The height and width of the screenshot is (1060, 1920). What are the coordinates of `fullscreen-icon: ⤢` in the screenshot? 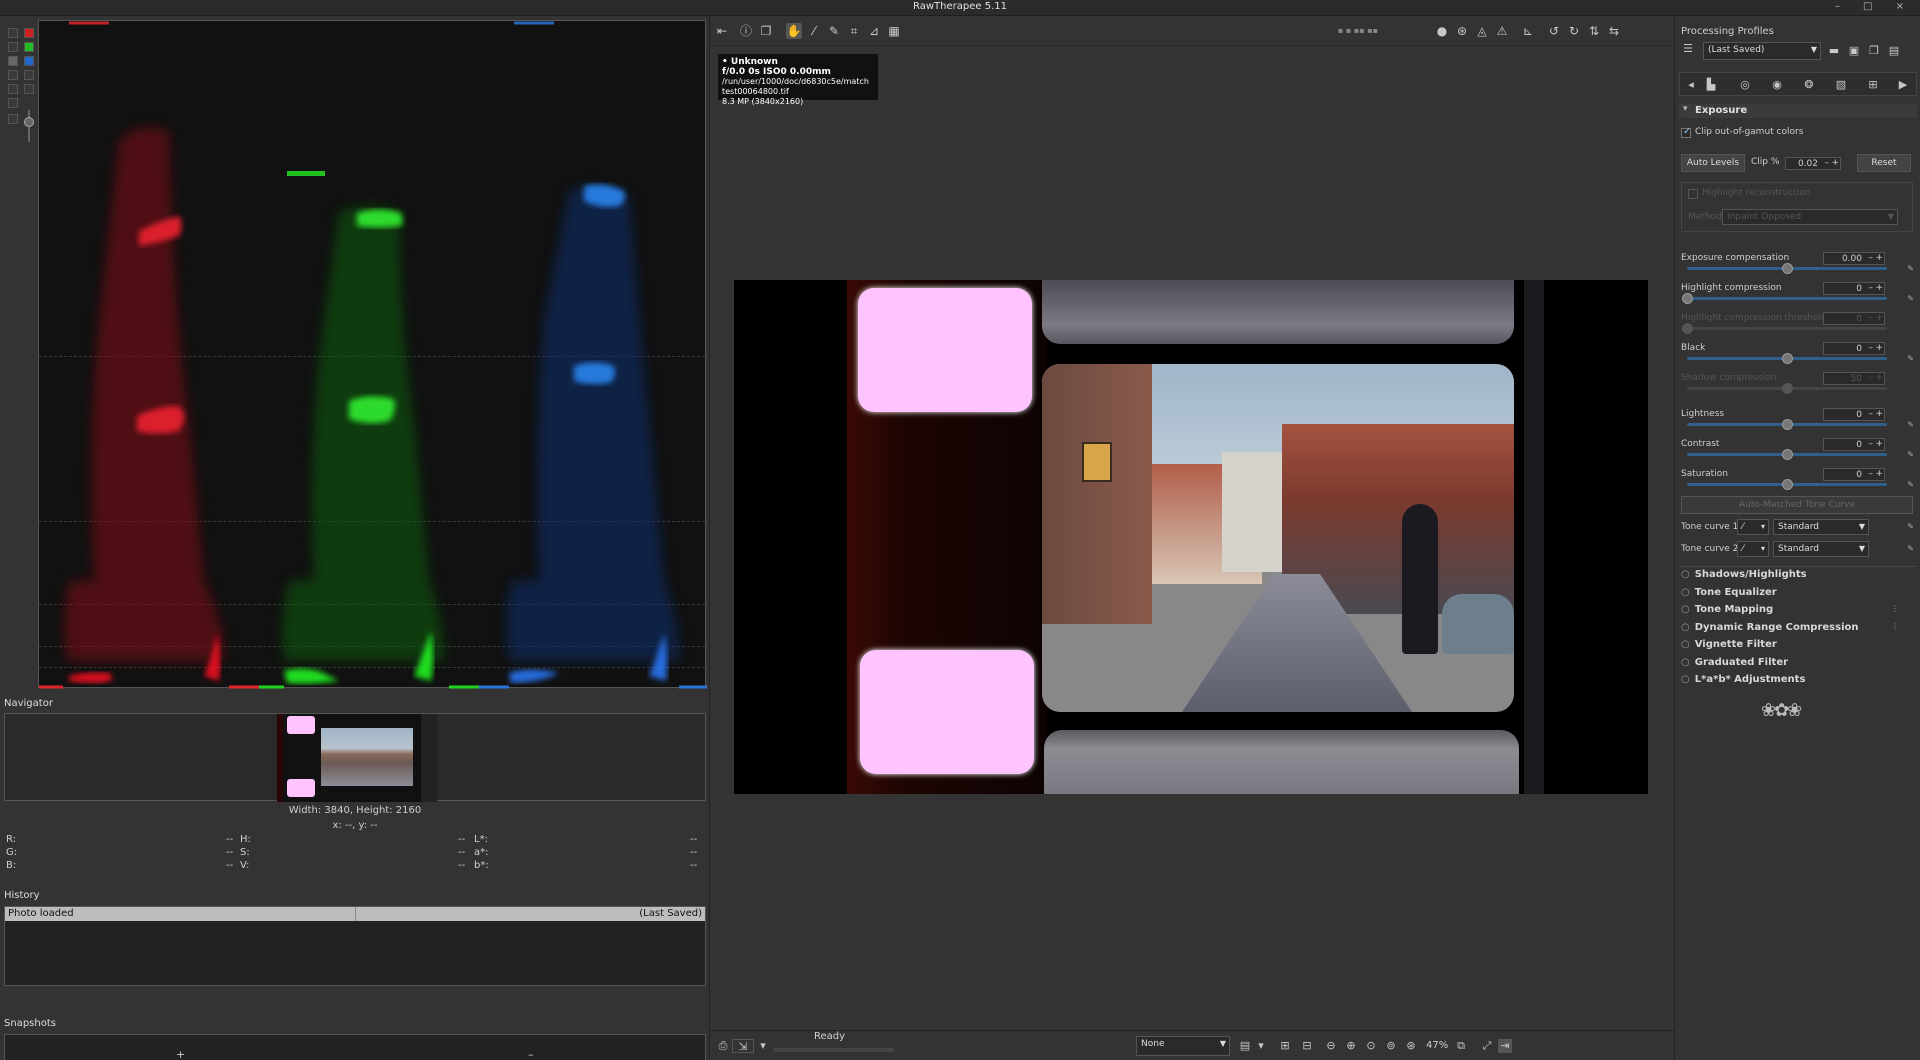 It's located at (1487, 1046).